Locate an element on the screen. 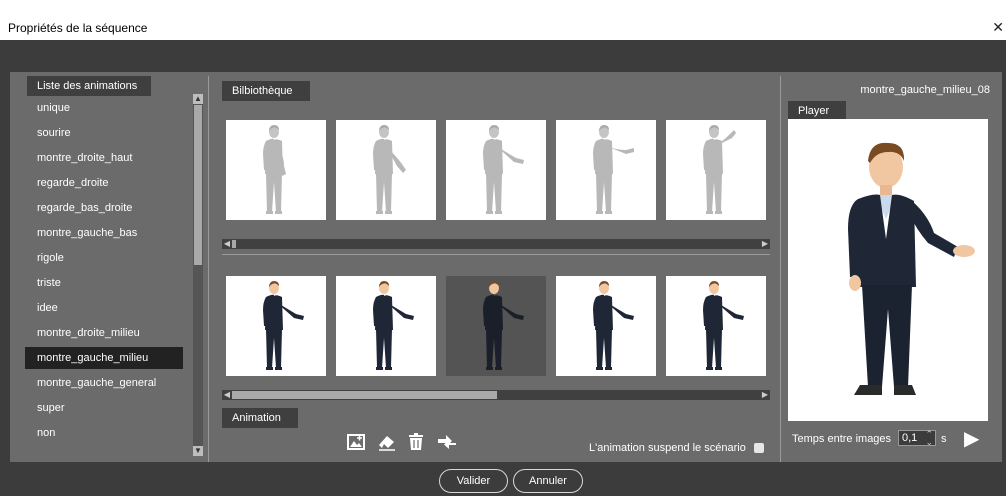 This screenshot has width=1006, height=496. title-bar: Propriétés de la séquence ✕ is located at coordinates (503, 20).